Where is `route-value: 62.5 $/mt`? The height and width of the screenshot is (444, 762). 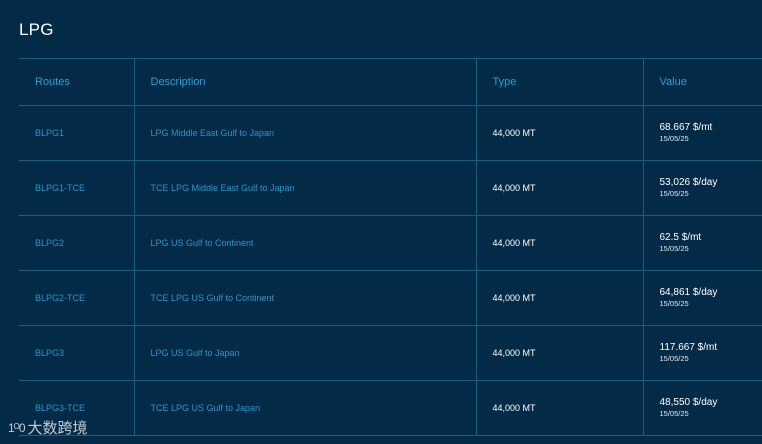
route-value: 62.5 $/mt is located at coordinates (680, 237).